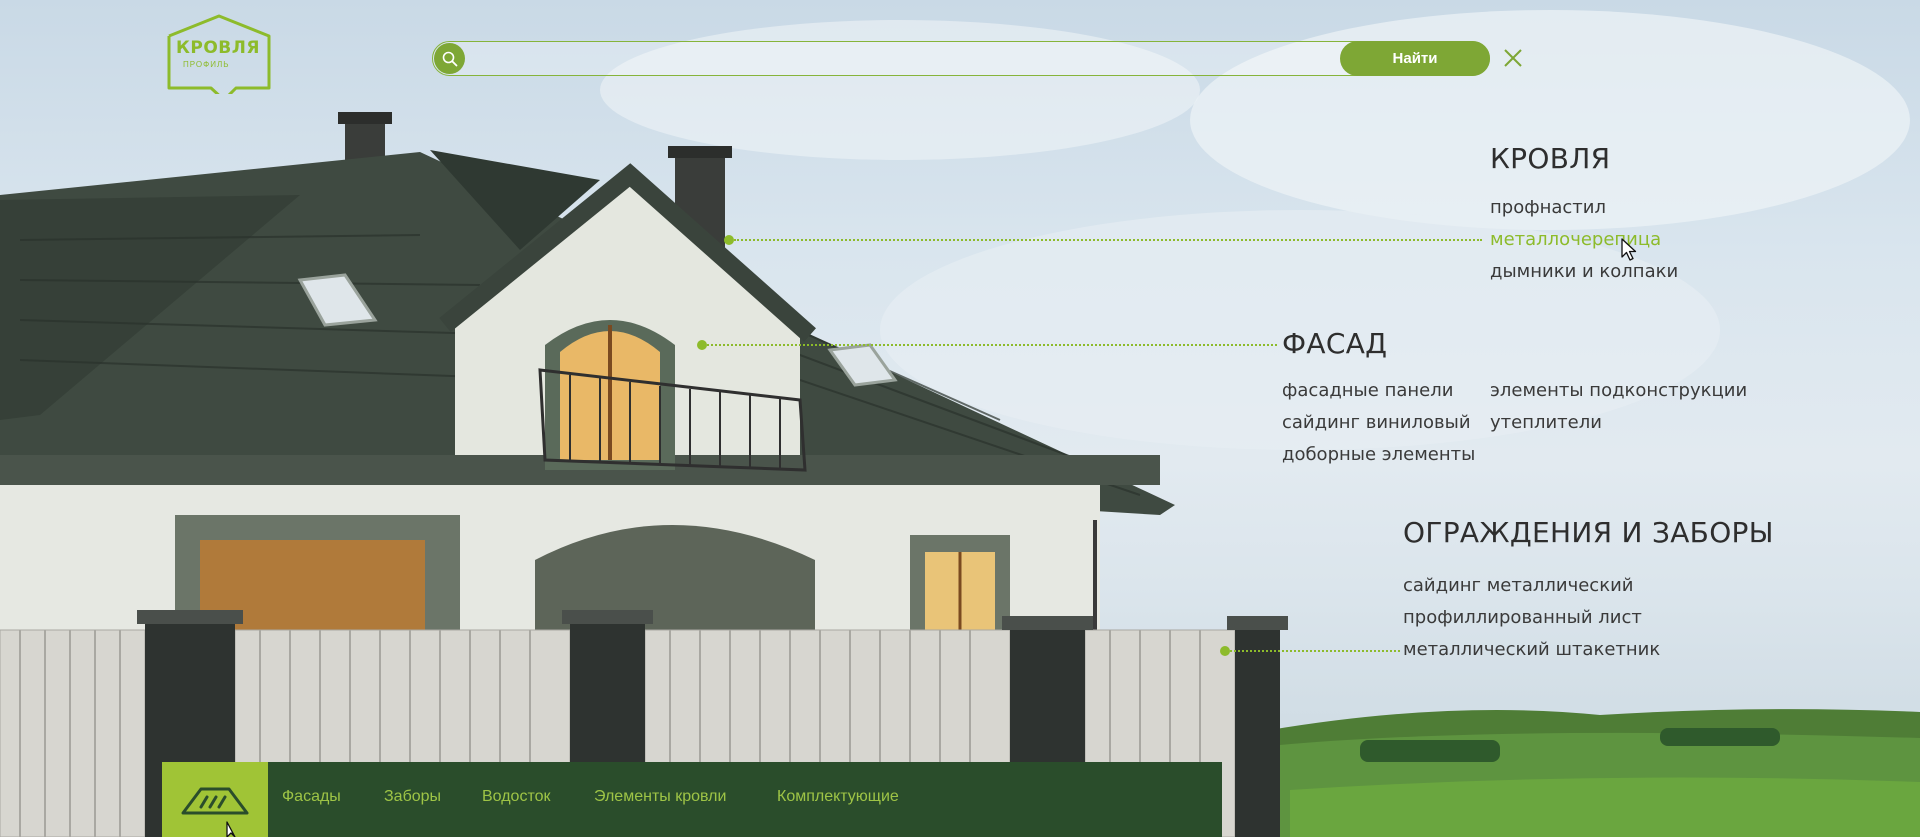 This screenshot has width=1920, height=837. Describe the element at coordinates (1548, 207) in the screenshot. I see `menu-link-profnastil: профнастил` at that location.